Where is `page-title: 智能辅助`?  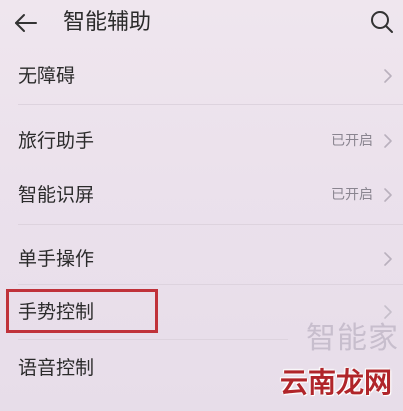 page-title: 智能辅助 is located at coordinates (107, 22).